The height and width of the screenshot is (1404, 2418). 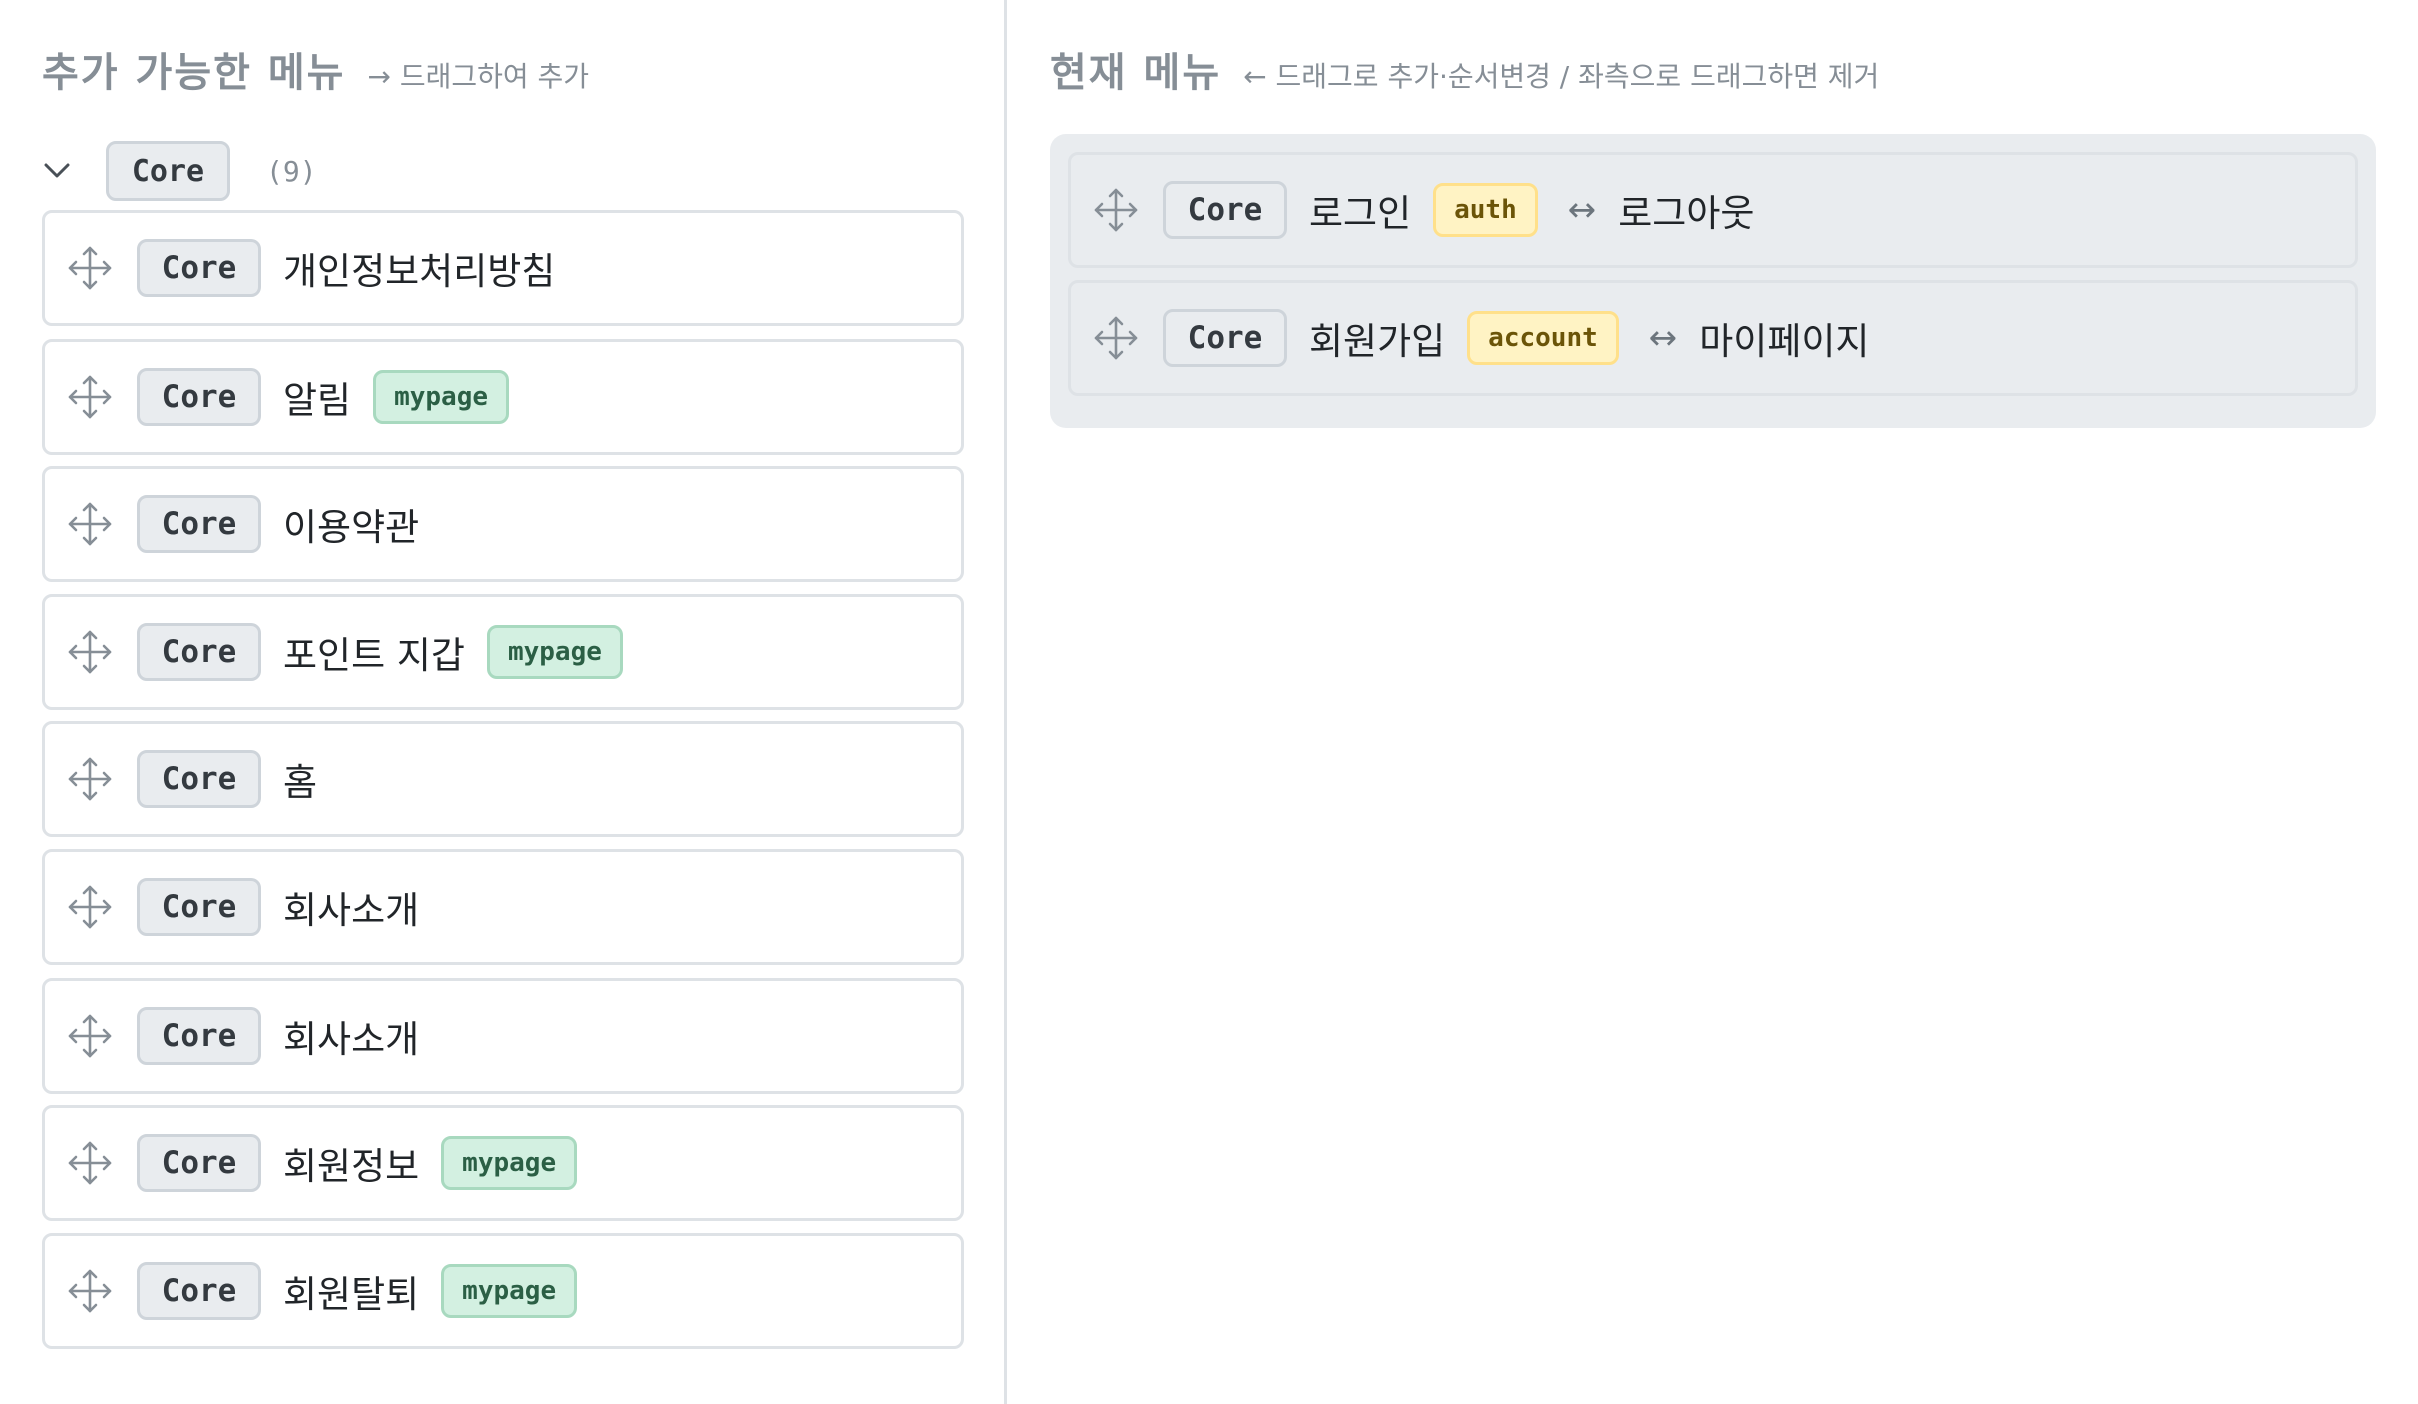 I want to click on group-badge: Core, so click(x=168, y=171).